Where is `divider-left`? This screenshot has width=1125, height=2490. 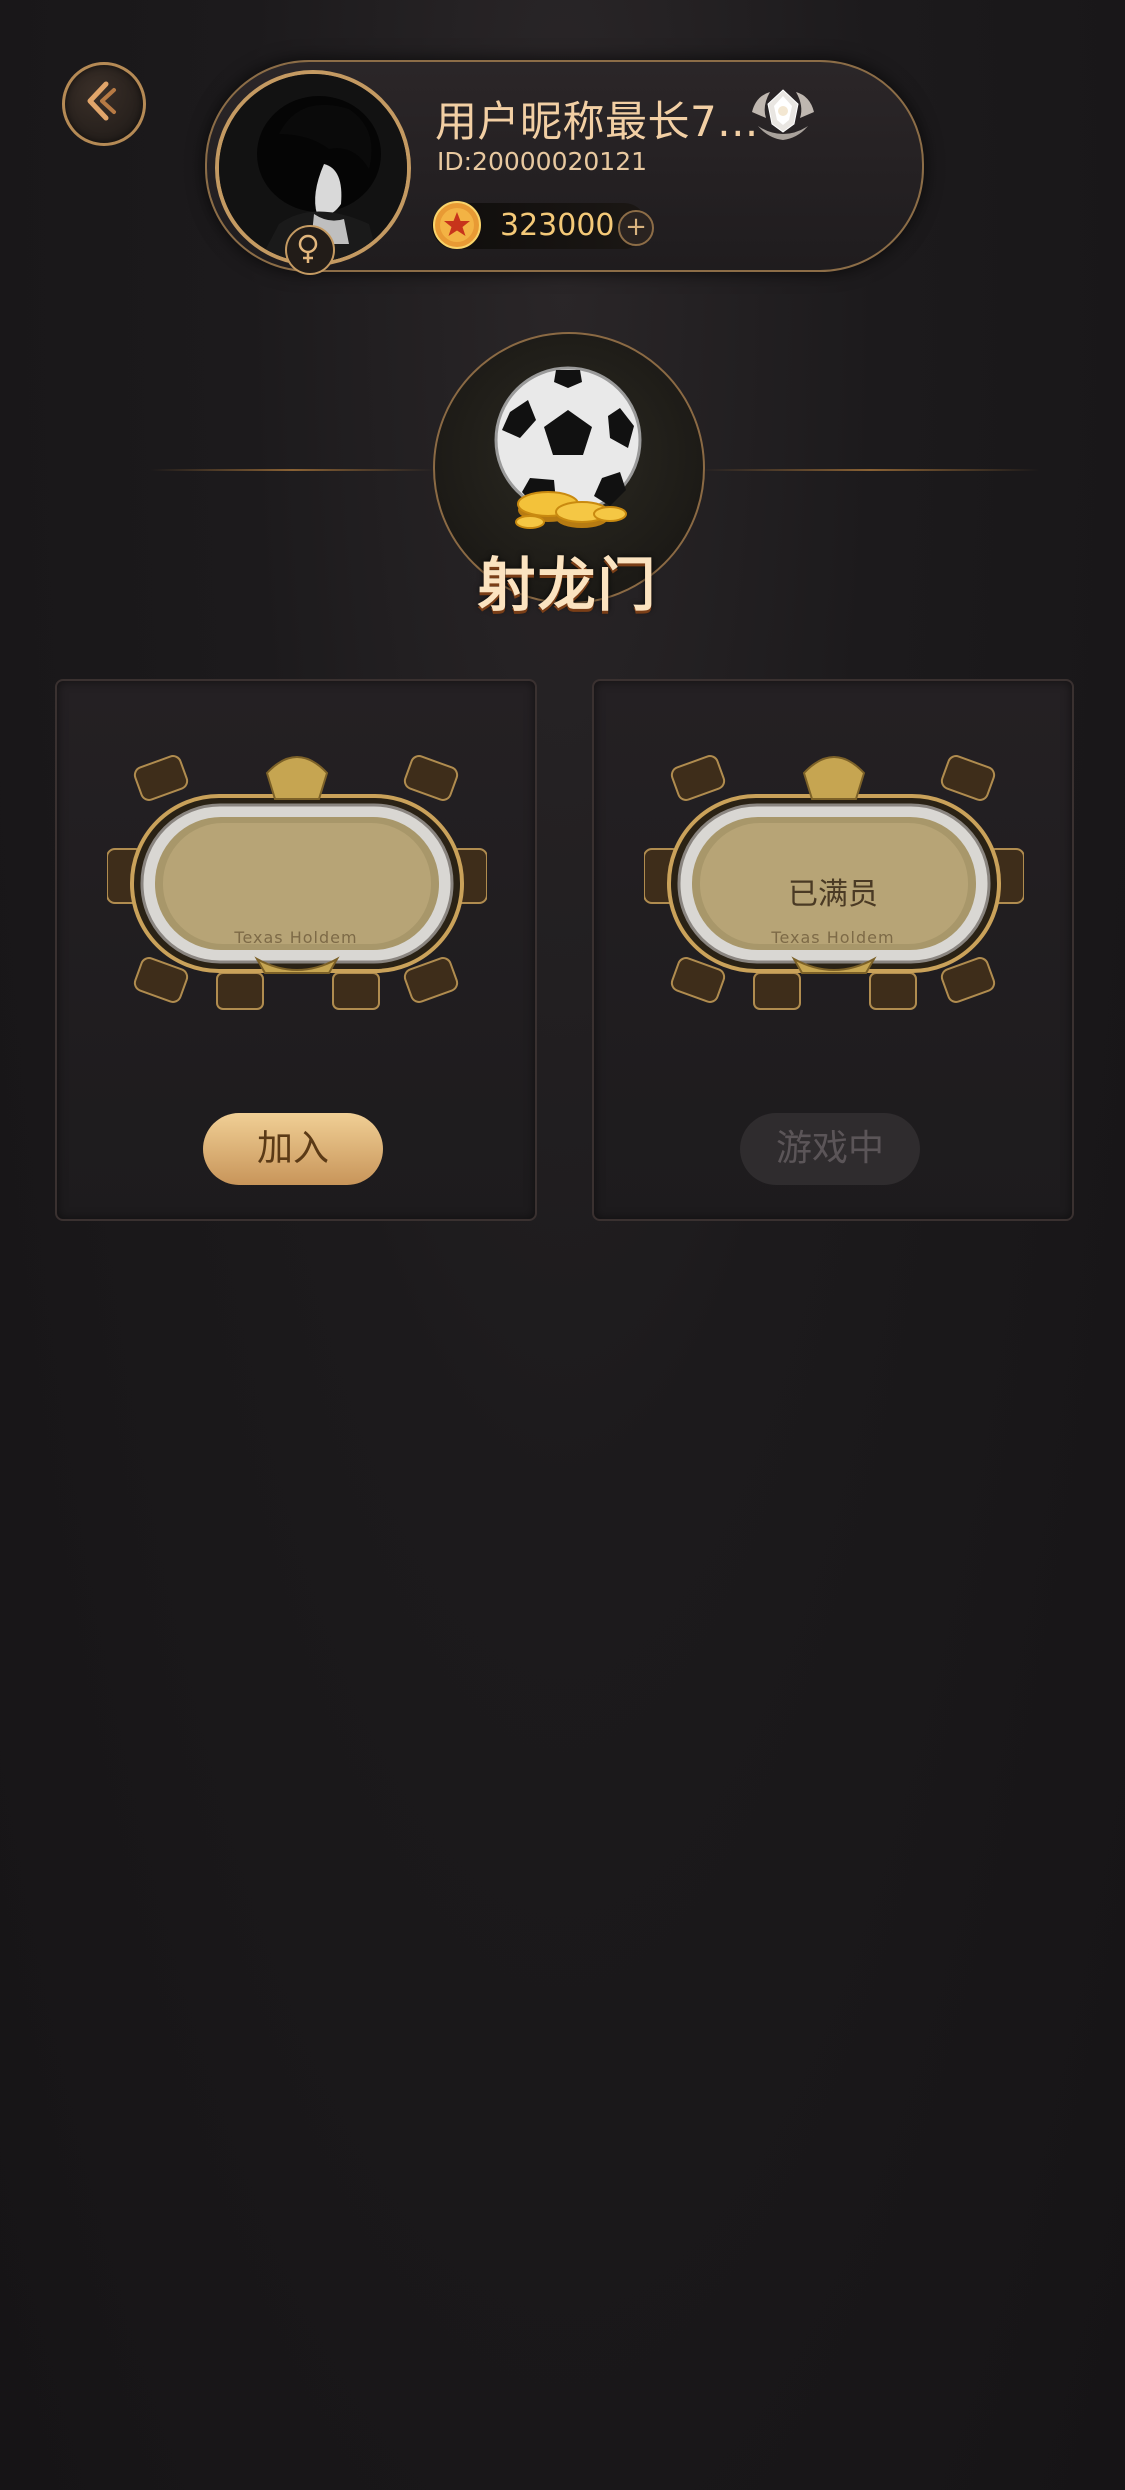 divider-left is located at coordinates (292, 470).